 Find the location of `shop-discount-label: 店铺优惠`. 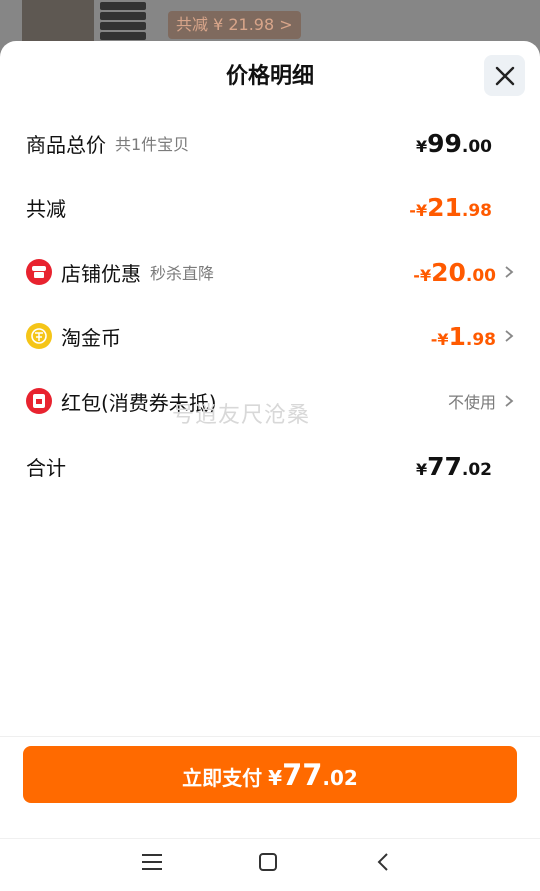

shop-discount-label: 店铺优惠 is located at coordinates (101, 273).